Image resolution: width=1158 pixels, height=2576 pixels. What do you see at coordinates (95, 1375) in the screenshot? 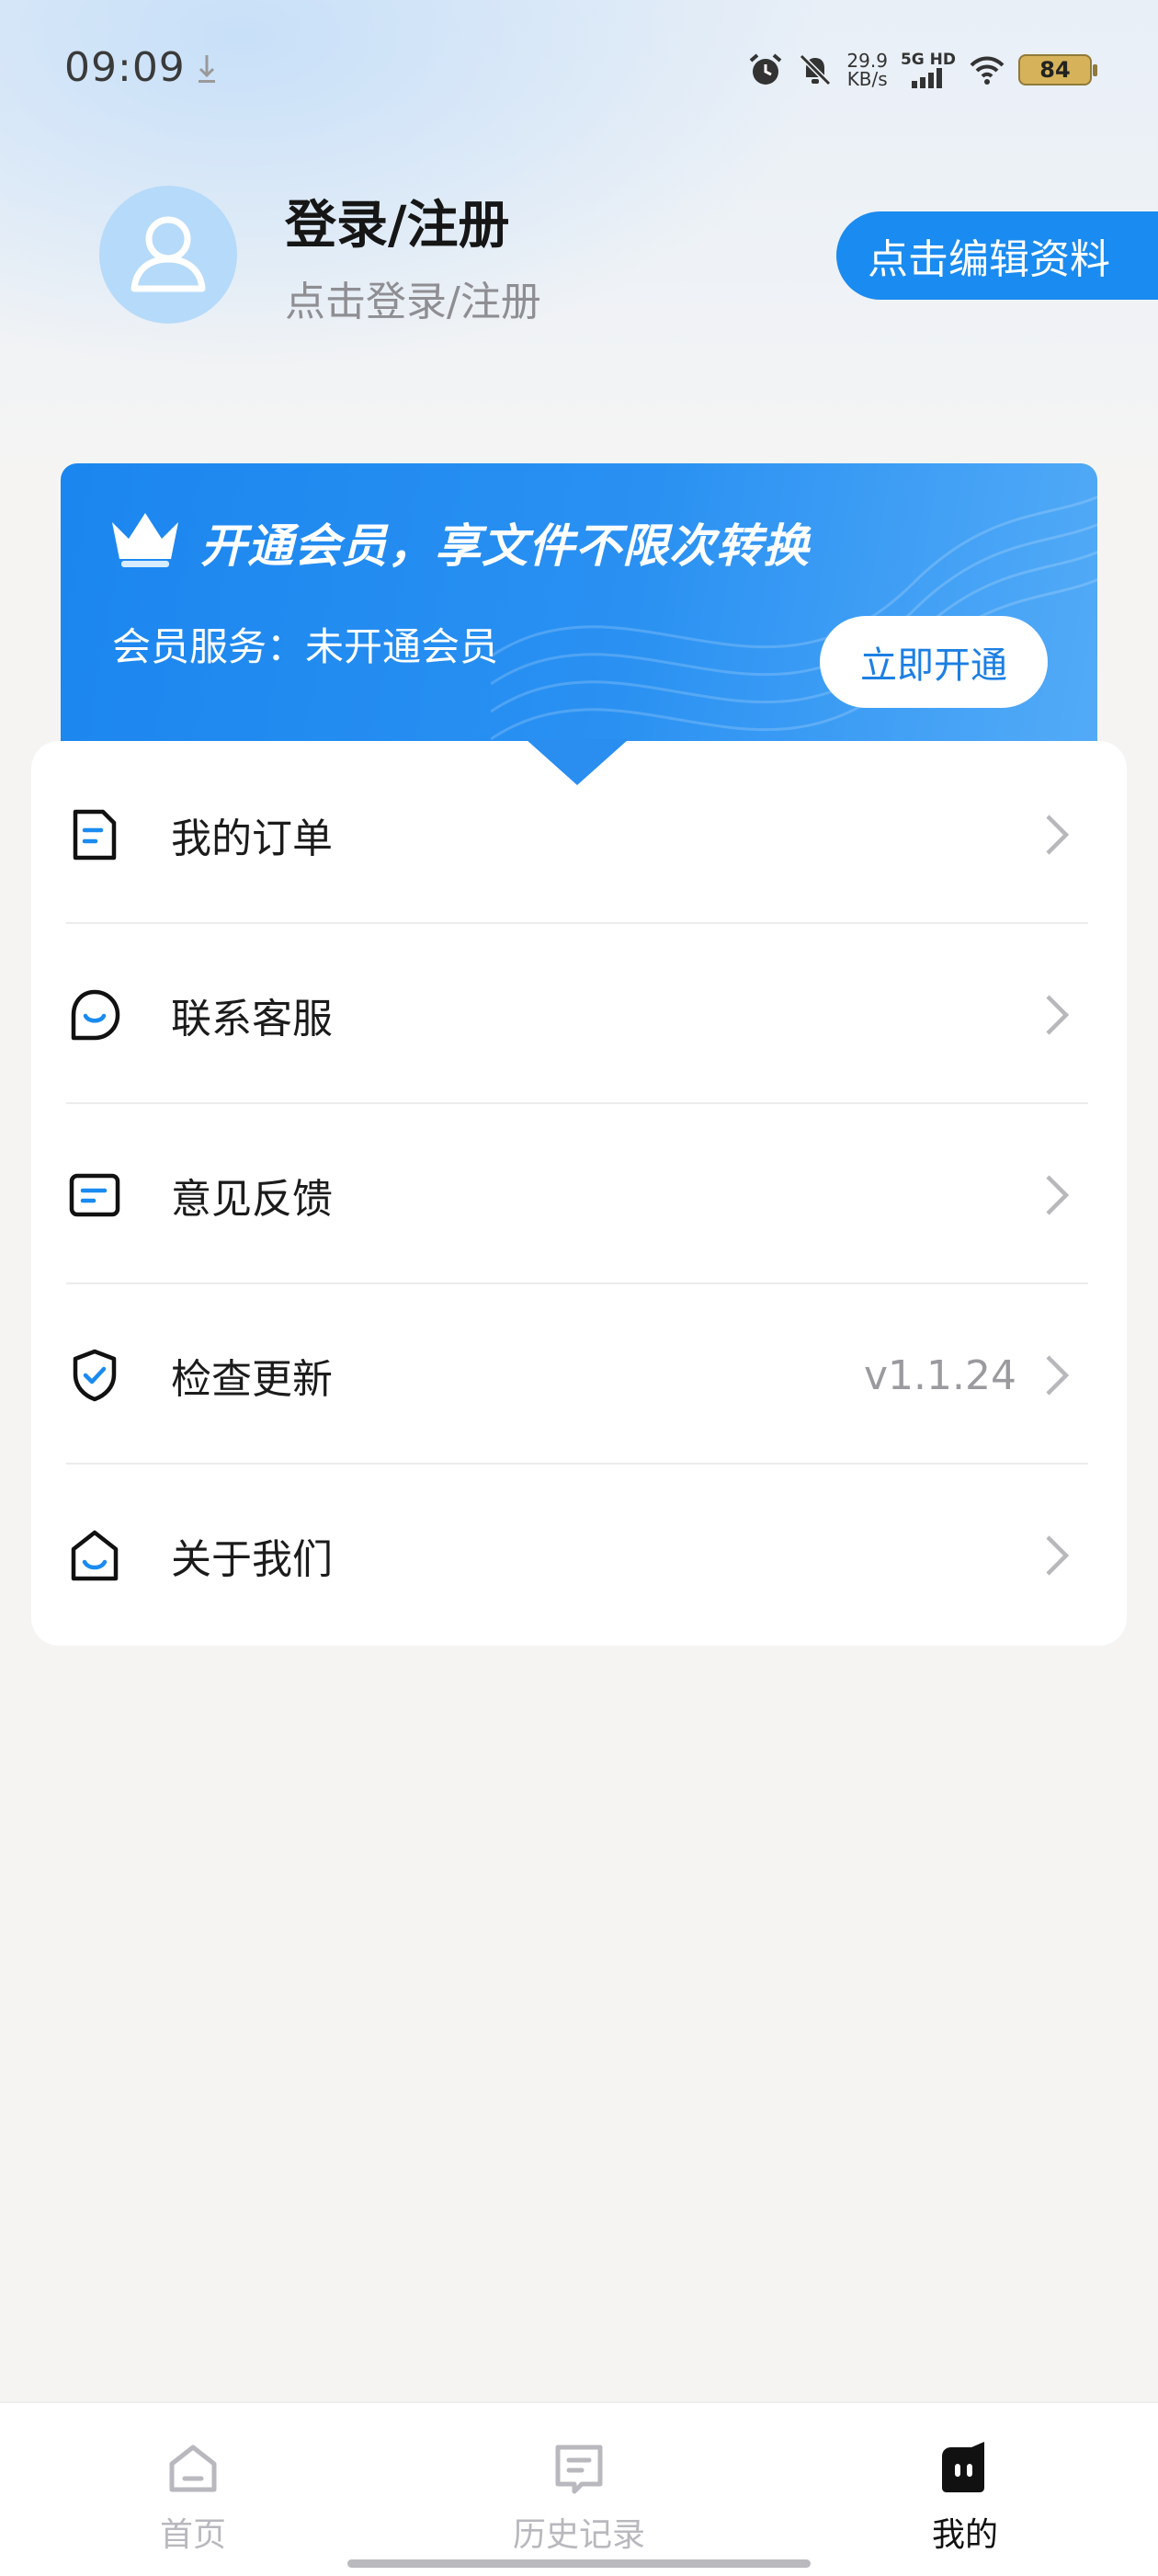
I see `shield-check-icon` at bounding box center [95, 1375].